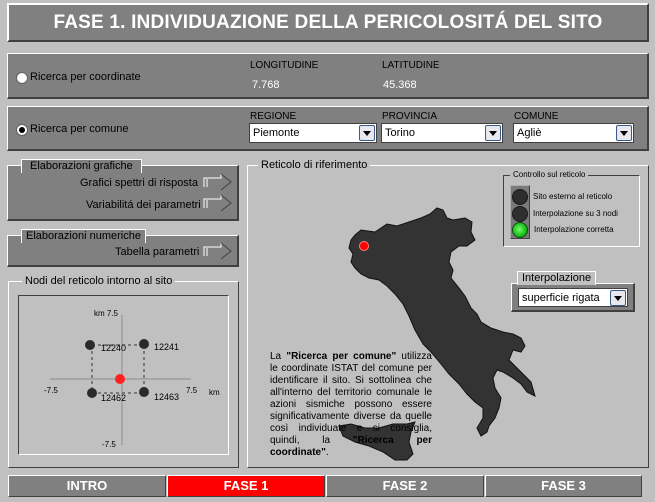 This screenshot has width=655, height=502. Describe the element at coordinates (327, 452) in the screenshot. I see `note-text: .` at that location.